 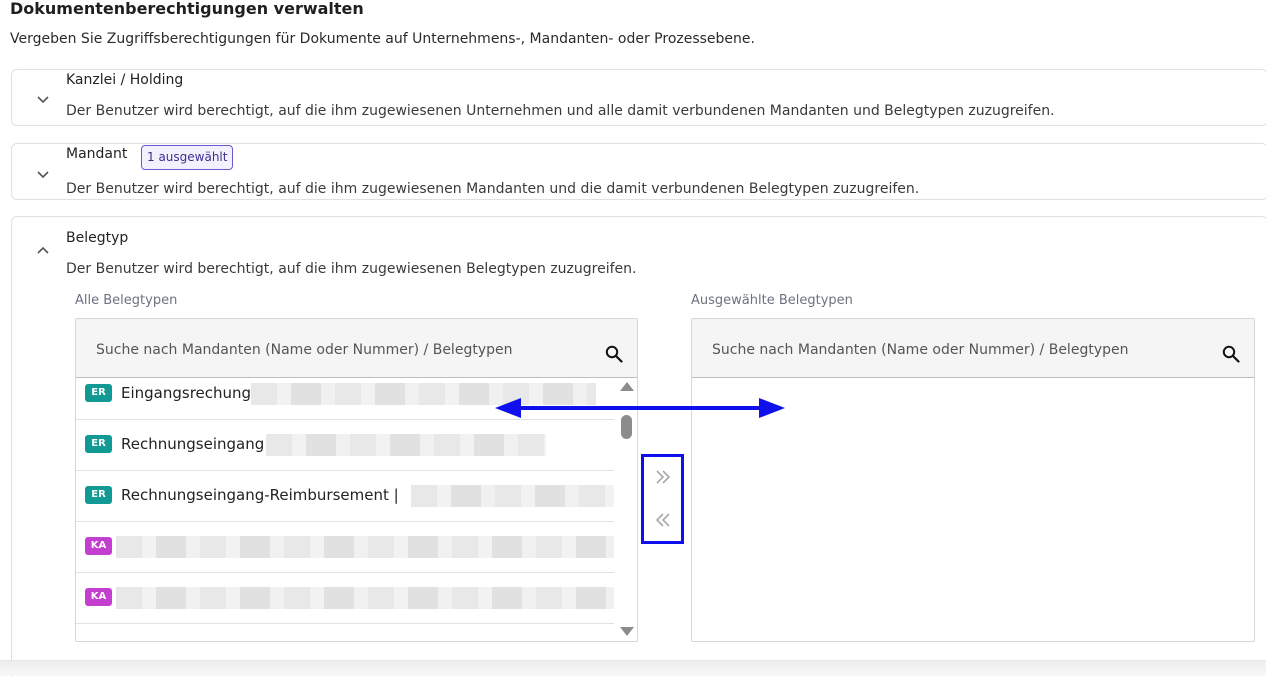 I want to click on selected-belegtypen-search-input, so click(x=947, y=350).